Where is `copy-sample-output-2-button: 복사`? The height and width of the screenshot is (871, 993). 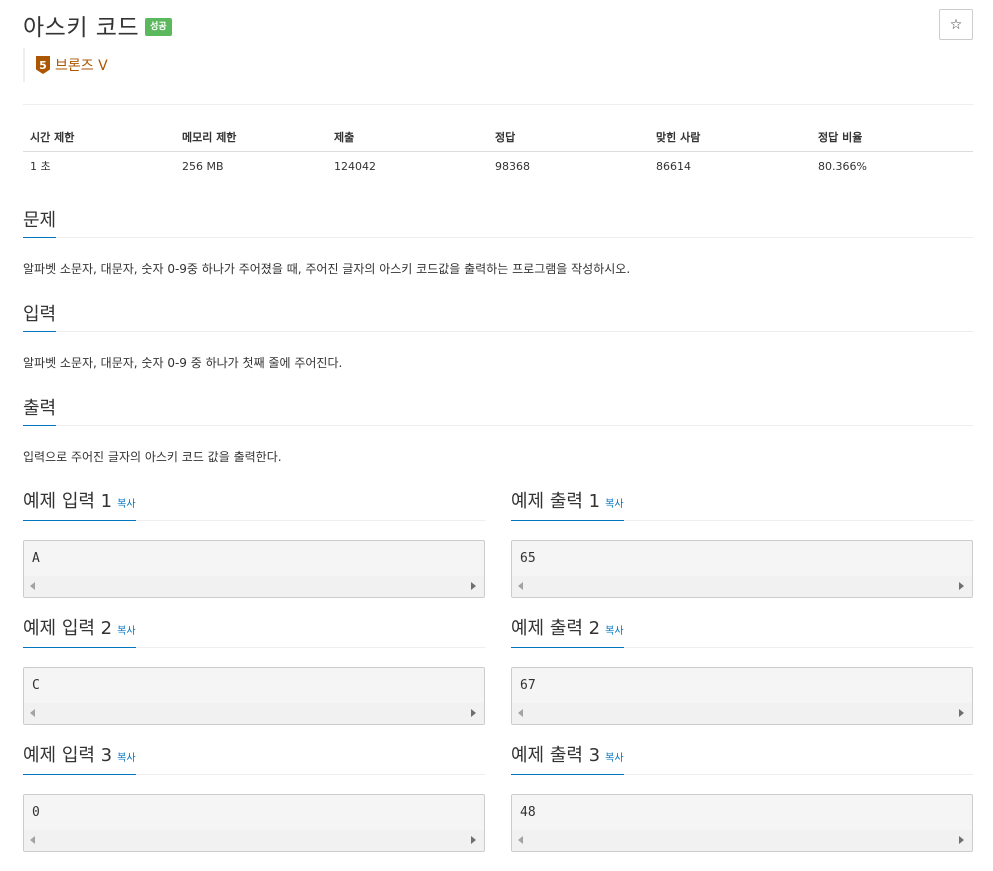 copy-sample-output-2-button: 복사 is located at coordinates (614, 631).